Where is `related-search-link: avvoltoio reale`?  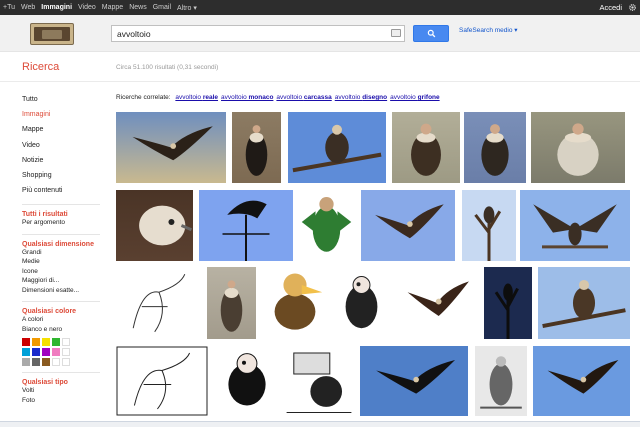
related-search-link: avvoltoio reale is located at coordinates (196, 97).